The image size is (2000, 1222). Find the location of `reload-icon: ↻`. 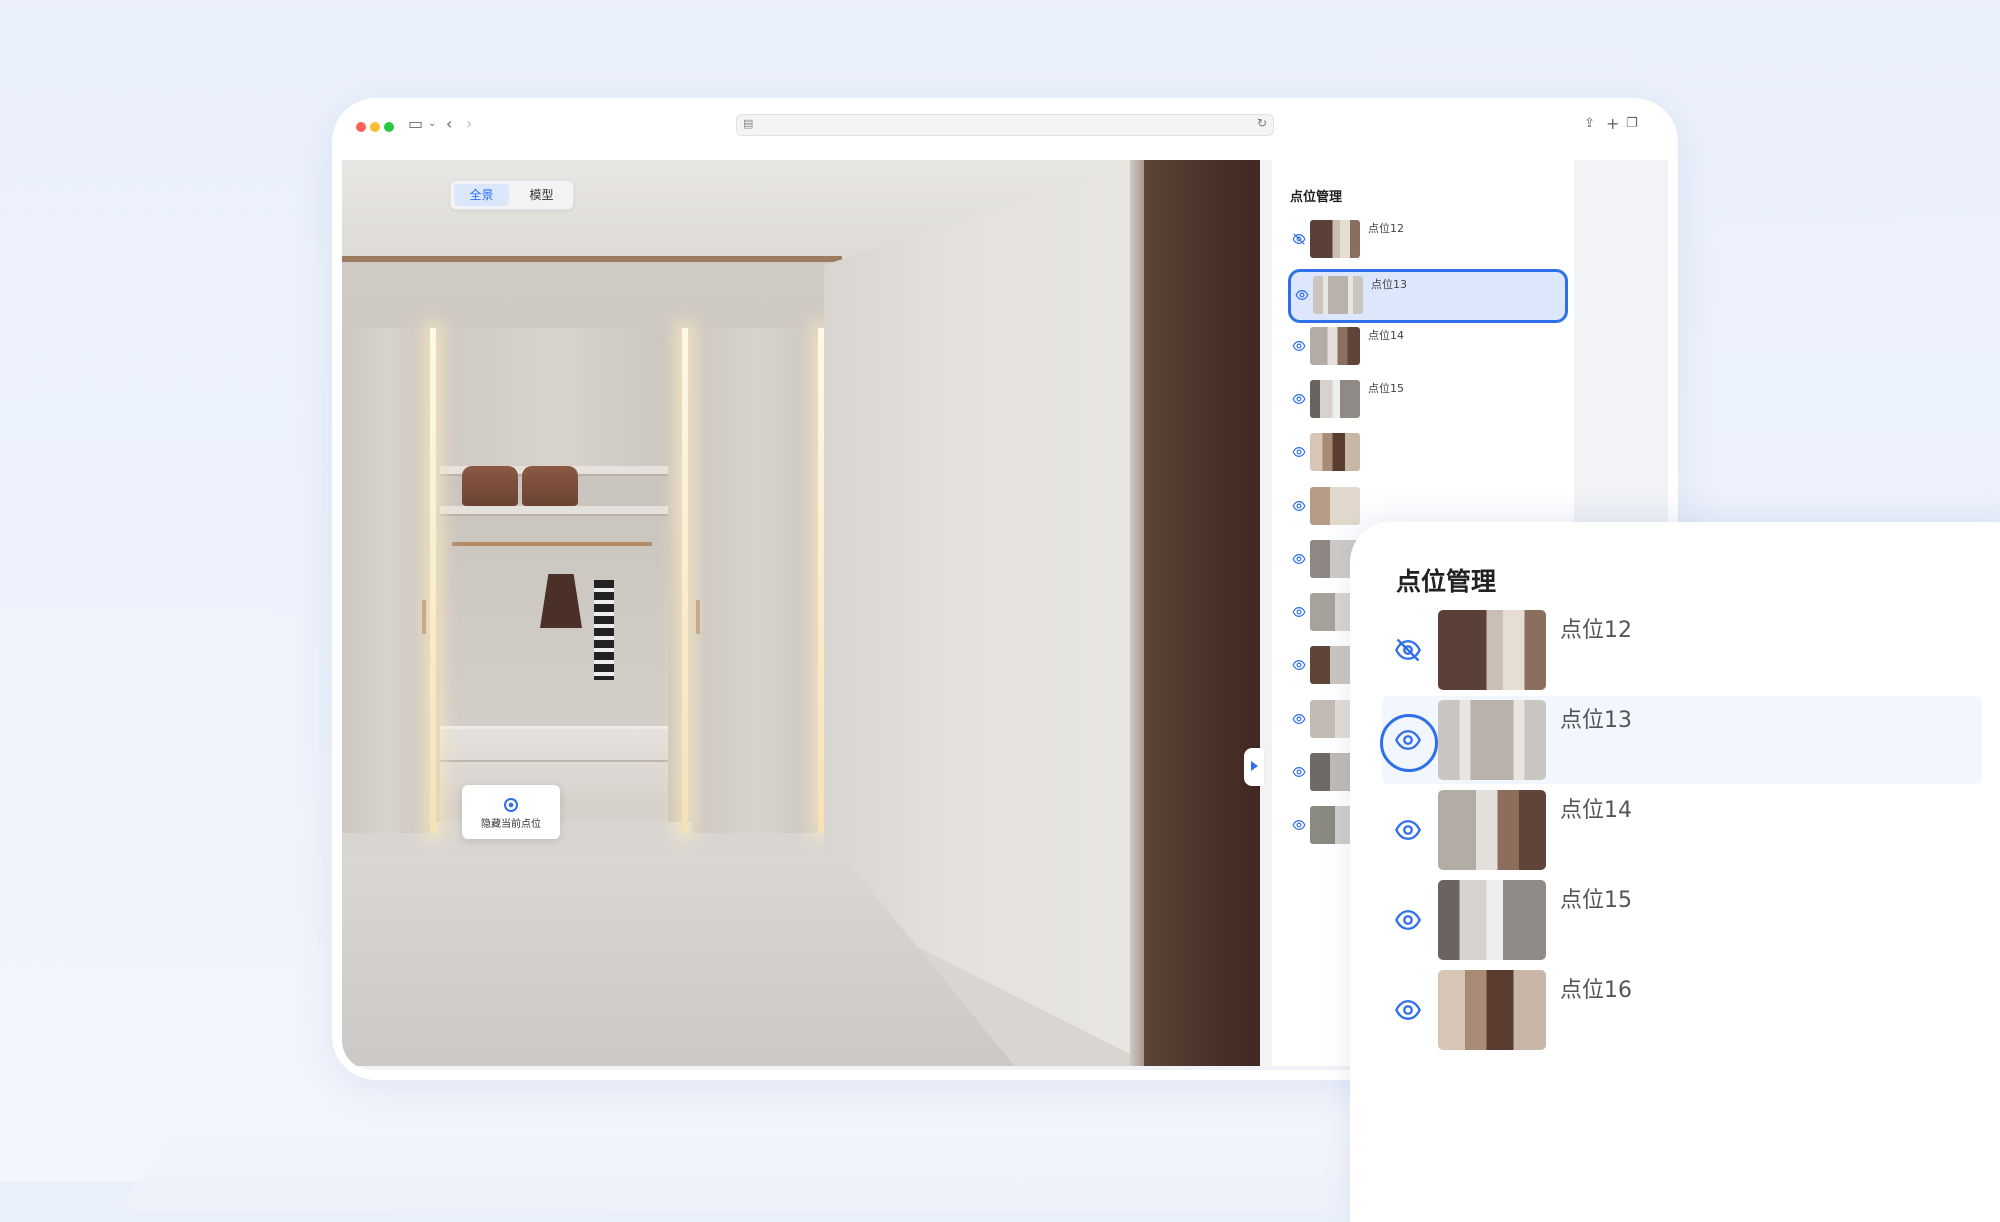

reload-icon: ↻ is located at coordinates (1262, 123).